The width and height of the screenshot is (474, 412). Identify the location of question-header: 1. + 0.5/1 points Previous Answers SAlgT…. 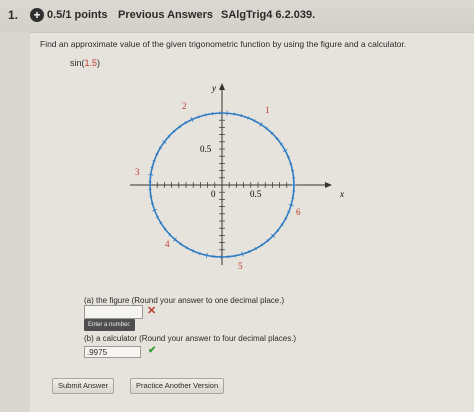
(237, 16).